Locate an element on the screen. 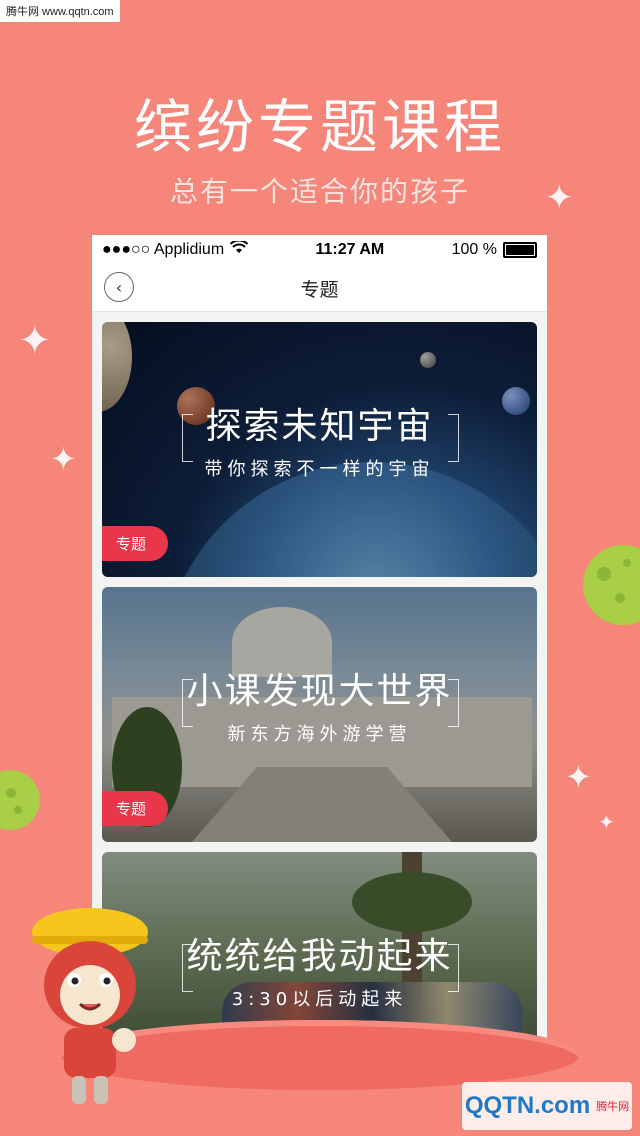  site-logo: QQTN.com 腾牛网 is located at coordinates (547, 1106).